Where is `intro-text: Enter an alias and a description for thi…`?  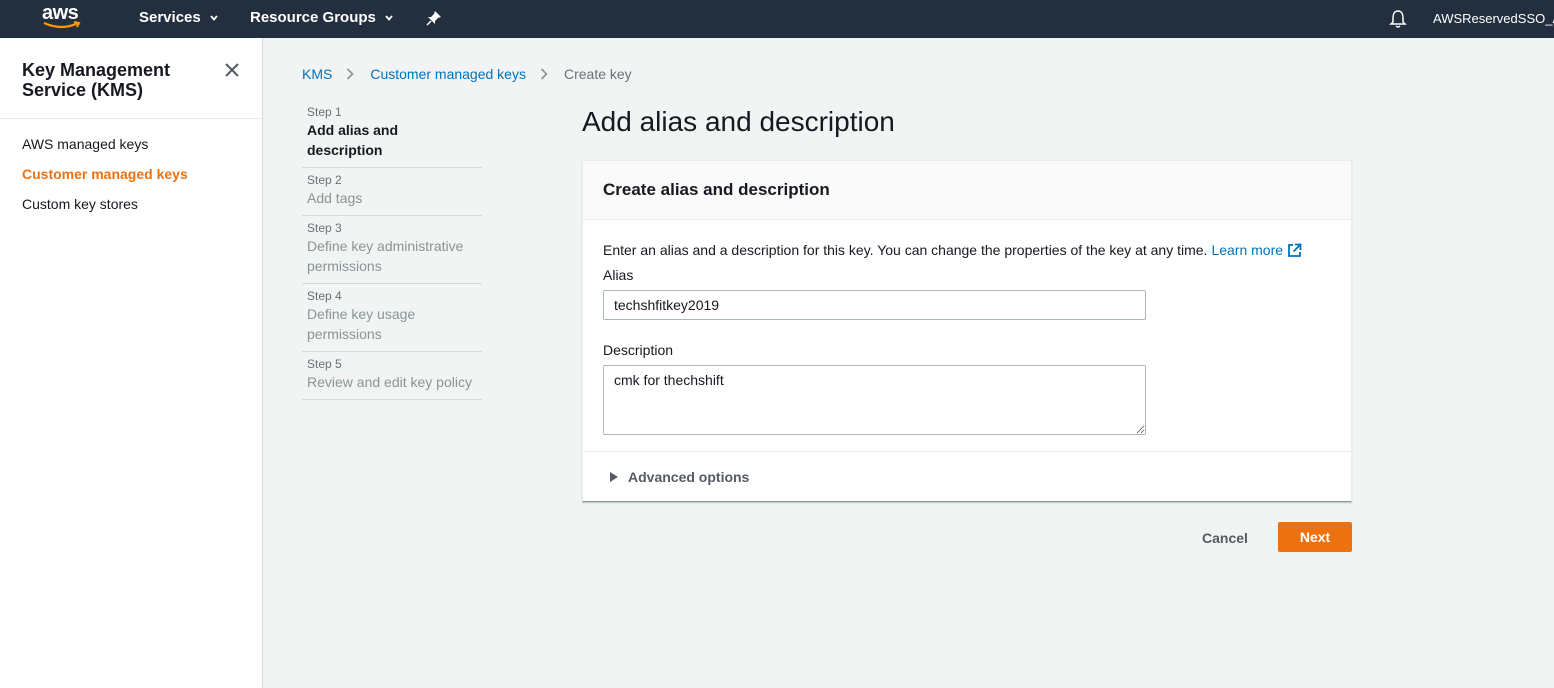 intro-text: Enter an alias and a description for thi… is located at coordinates (905, 250).